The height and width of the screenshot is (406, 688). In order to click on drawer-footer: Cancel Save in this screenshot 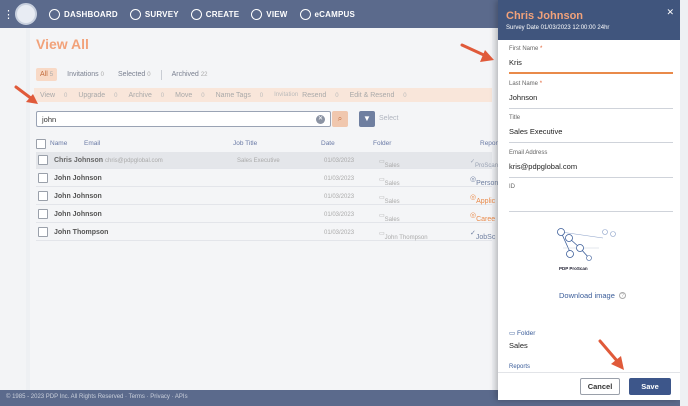, I will do `click(589, 386)`.